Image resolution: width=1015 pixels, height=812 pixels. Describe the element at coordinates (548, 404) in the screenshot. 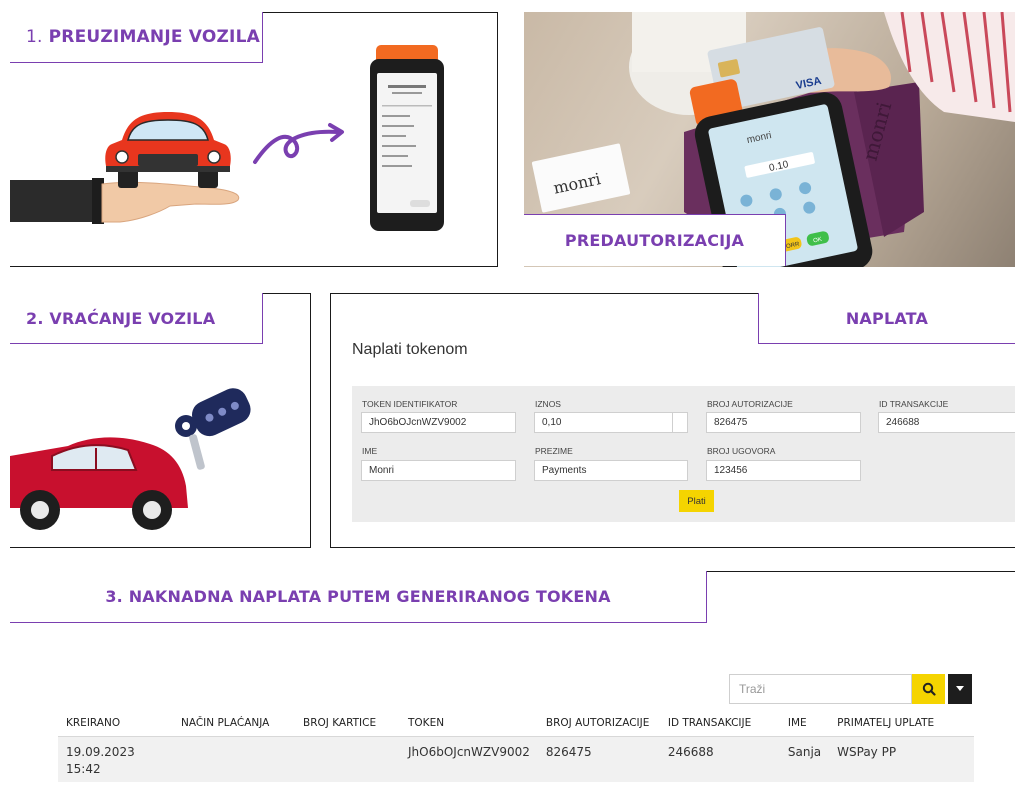

I see `iznos-label: IZNOS` at that location.